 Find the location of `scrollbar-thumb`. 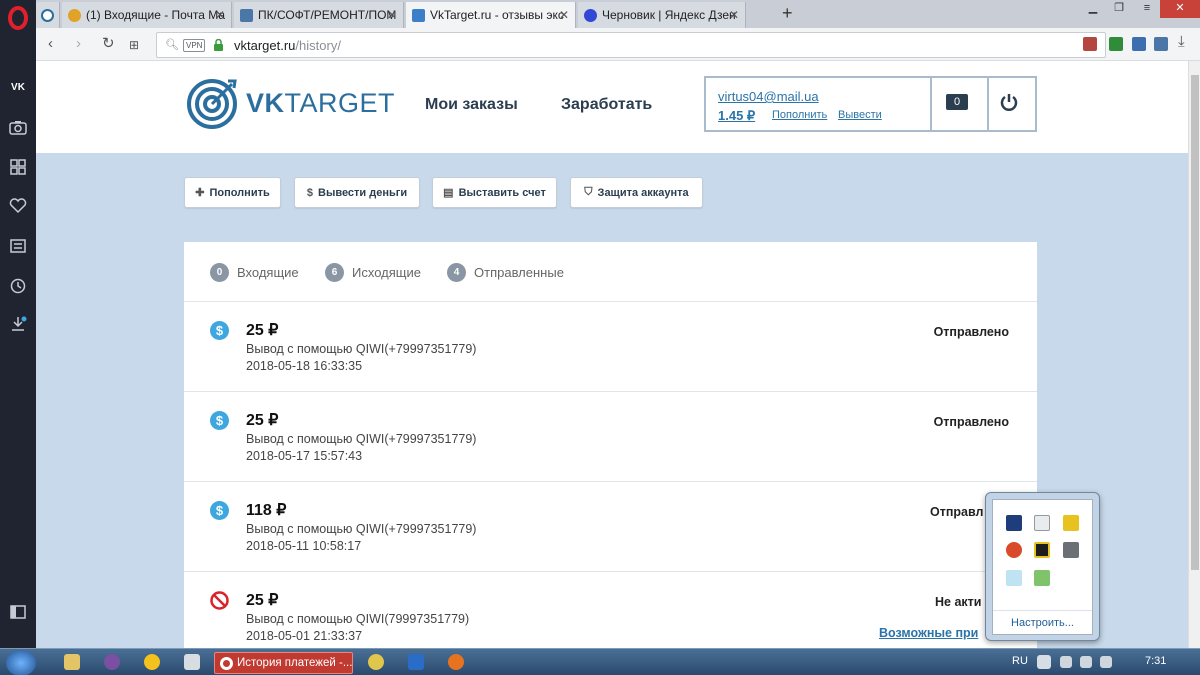

scrollbar-thumb is located at coordinates (1195, 322).